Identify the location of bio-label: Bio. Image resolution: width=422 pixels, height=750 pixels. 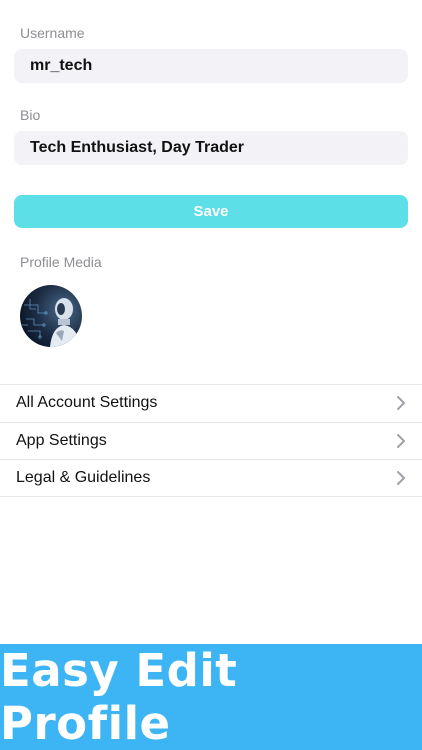
(30, 115).